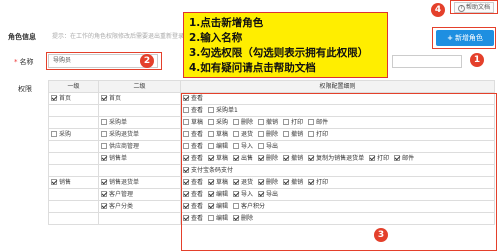 The width and height of the screenshot is (500, 251). What do you see at coordinates (16, 62) in the screenshot?
I see `required-mark: *` at bounding box center [16, 62].